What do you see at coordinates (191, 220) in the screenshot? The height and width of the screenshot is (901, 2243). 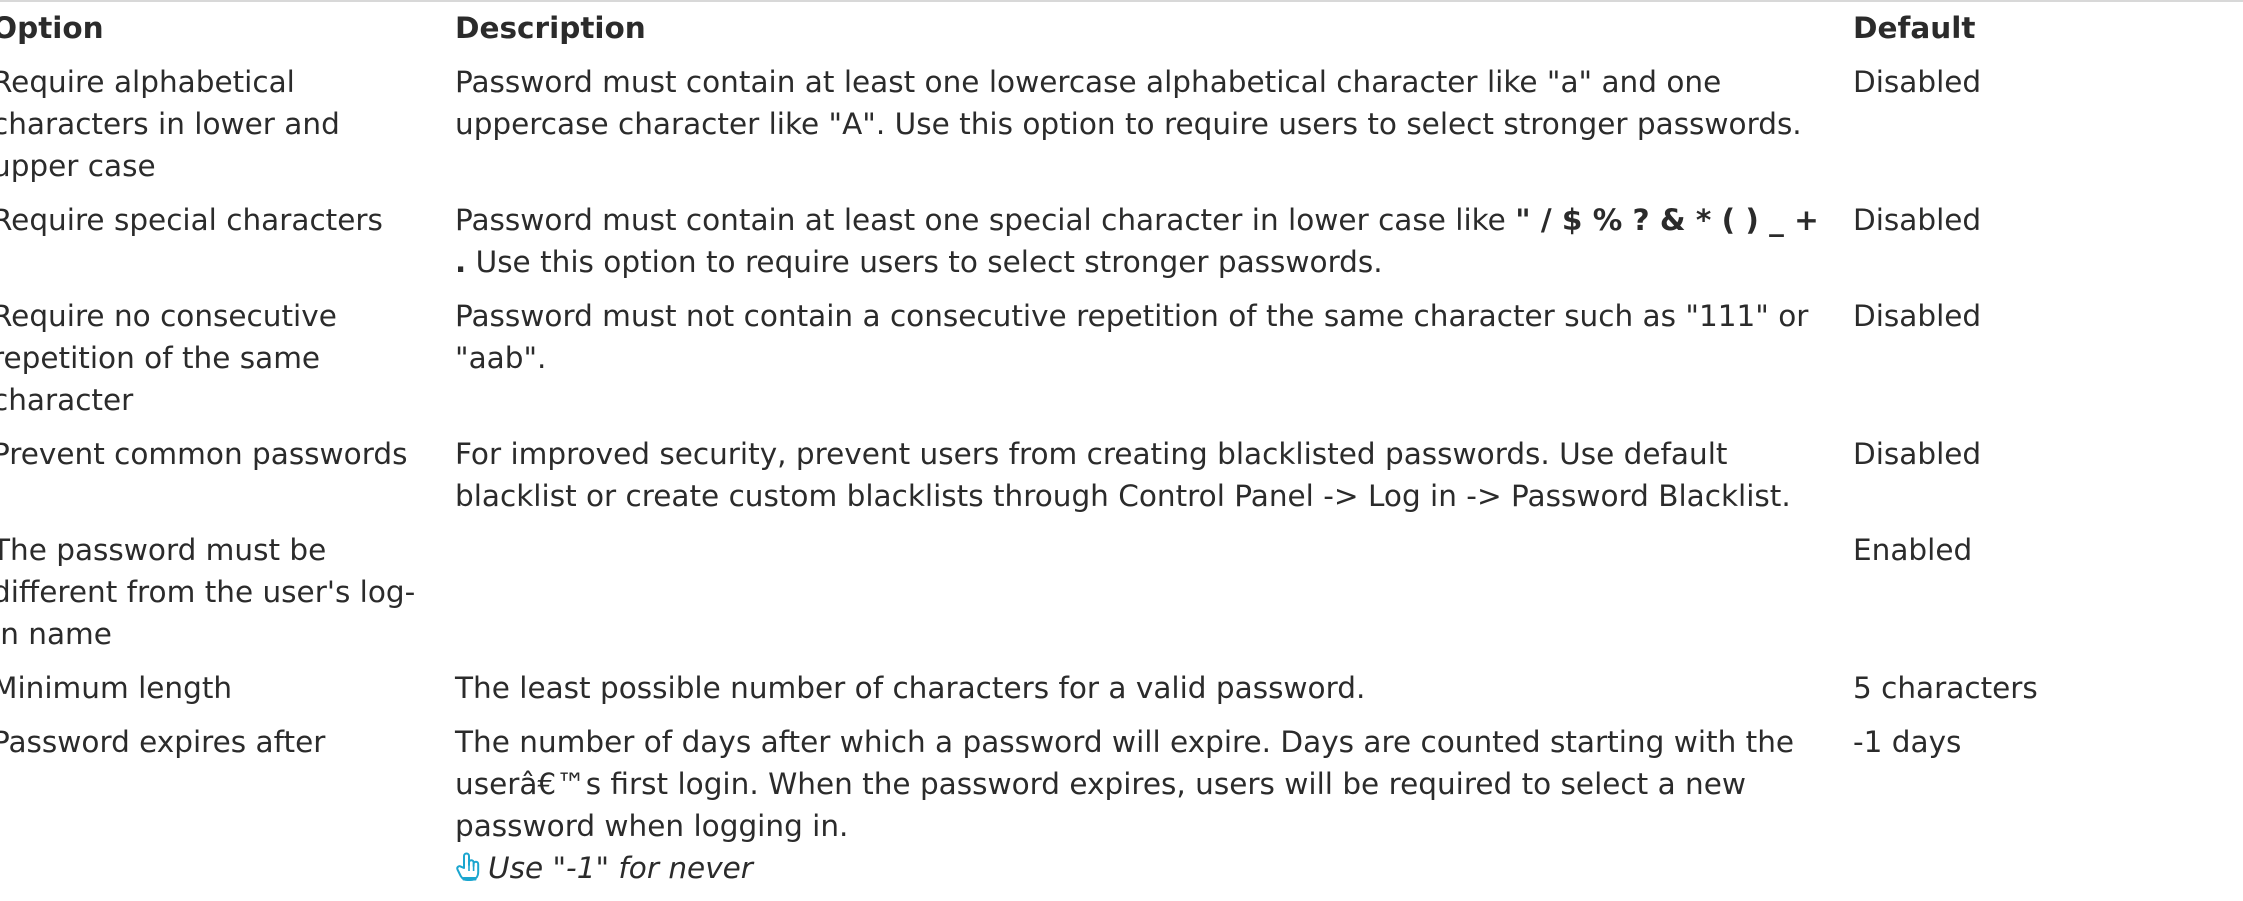 I see `option-name: Require special characters` at bounding box center [191, 220].